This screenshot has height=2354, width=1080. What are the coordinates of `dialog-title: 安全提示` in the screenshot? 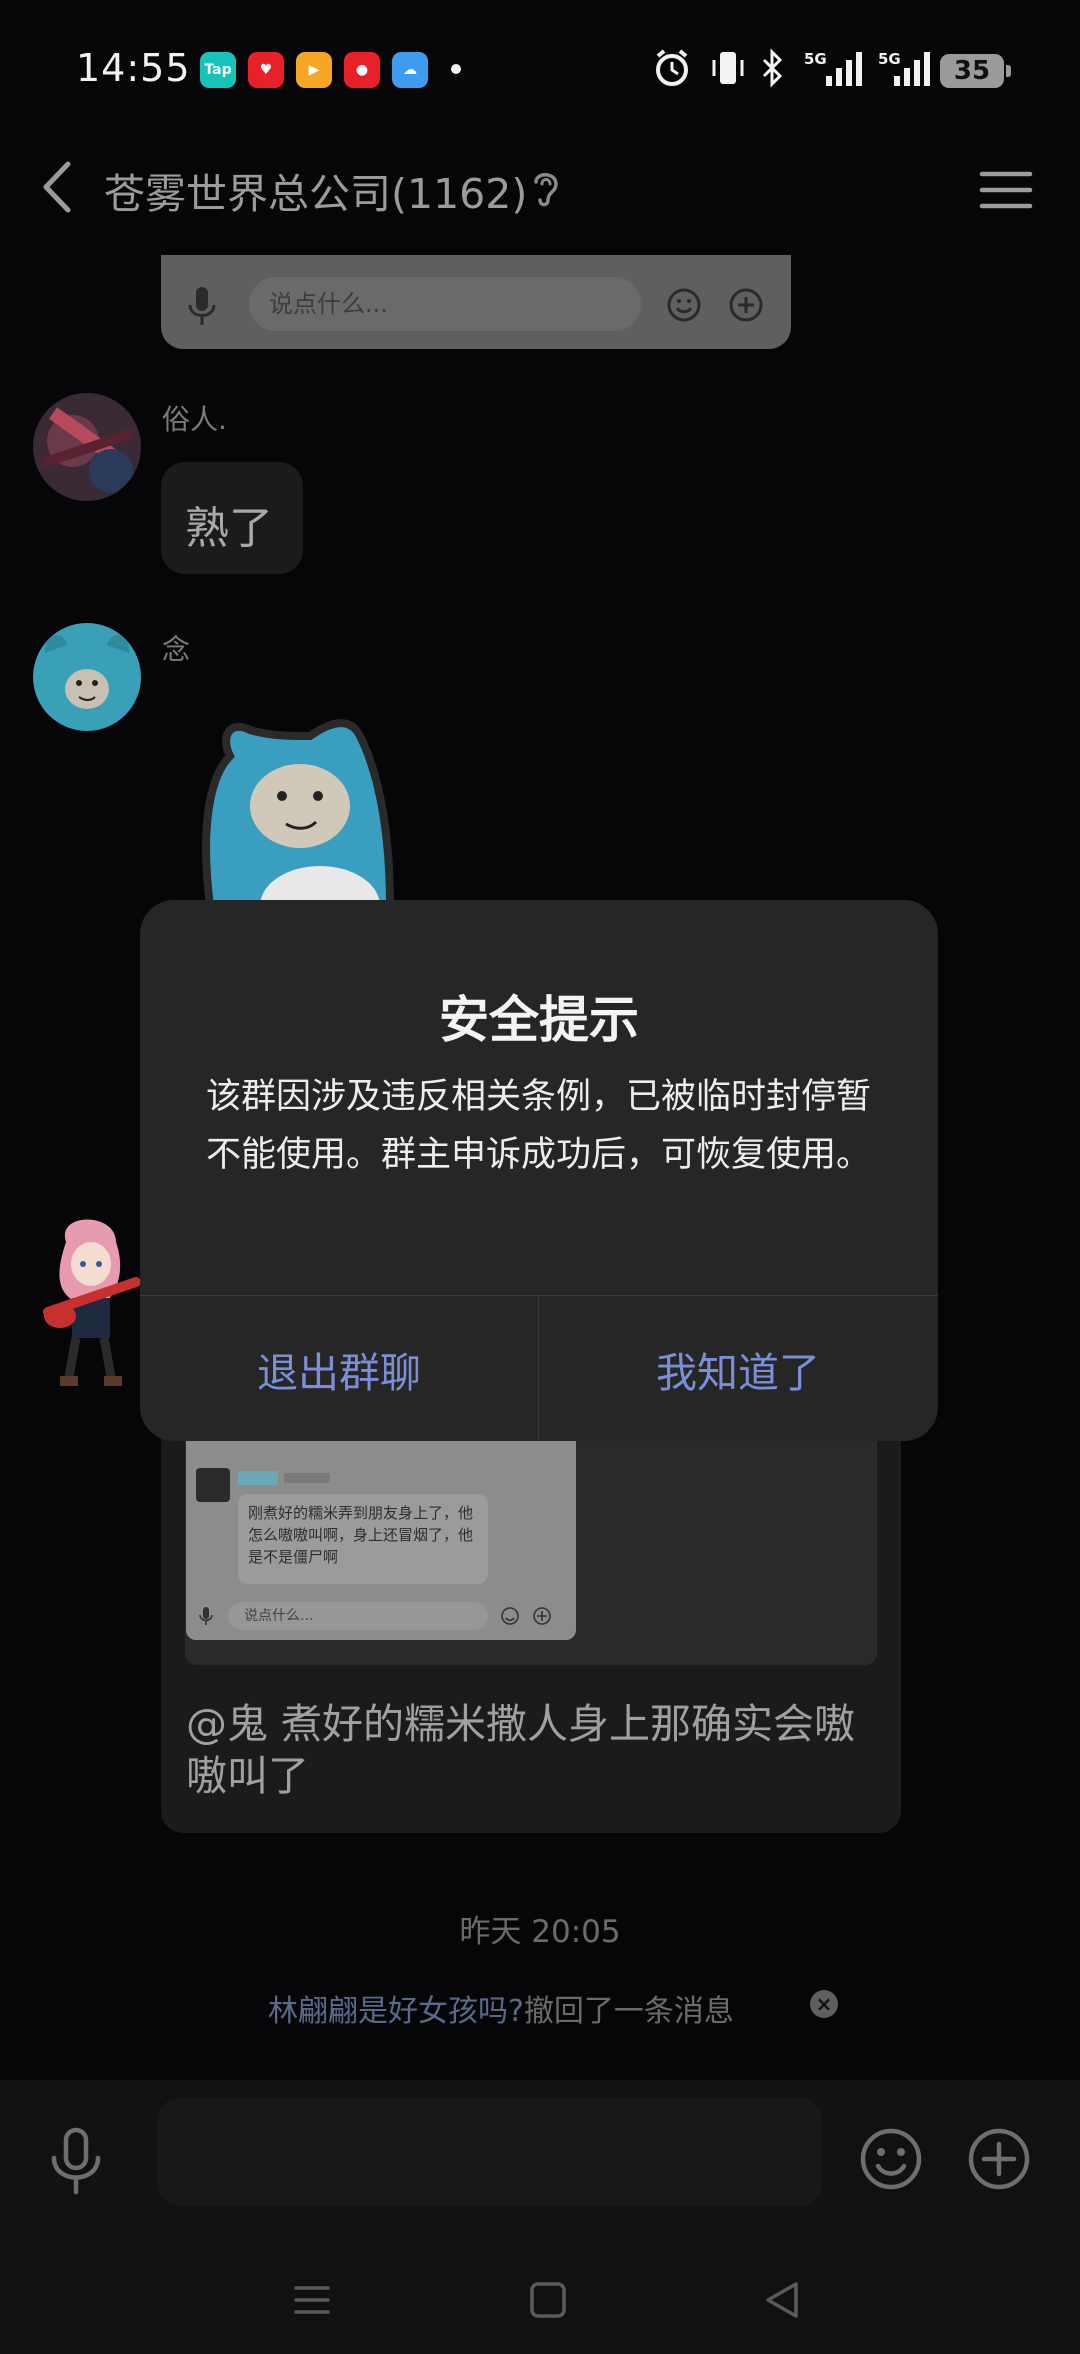 It's located at (539, 1020).